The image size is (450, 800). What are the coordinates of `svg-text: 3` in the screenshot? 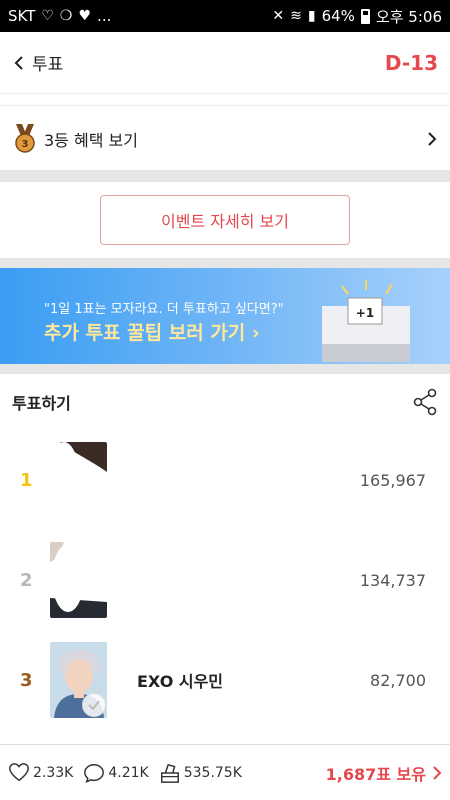 It's located at (25, 144).